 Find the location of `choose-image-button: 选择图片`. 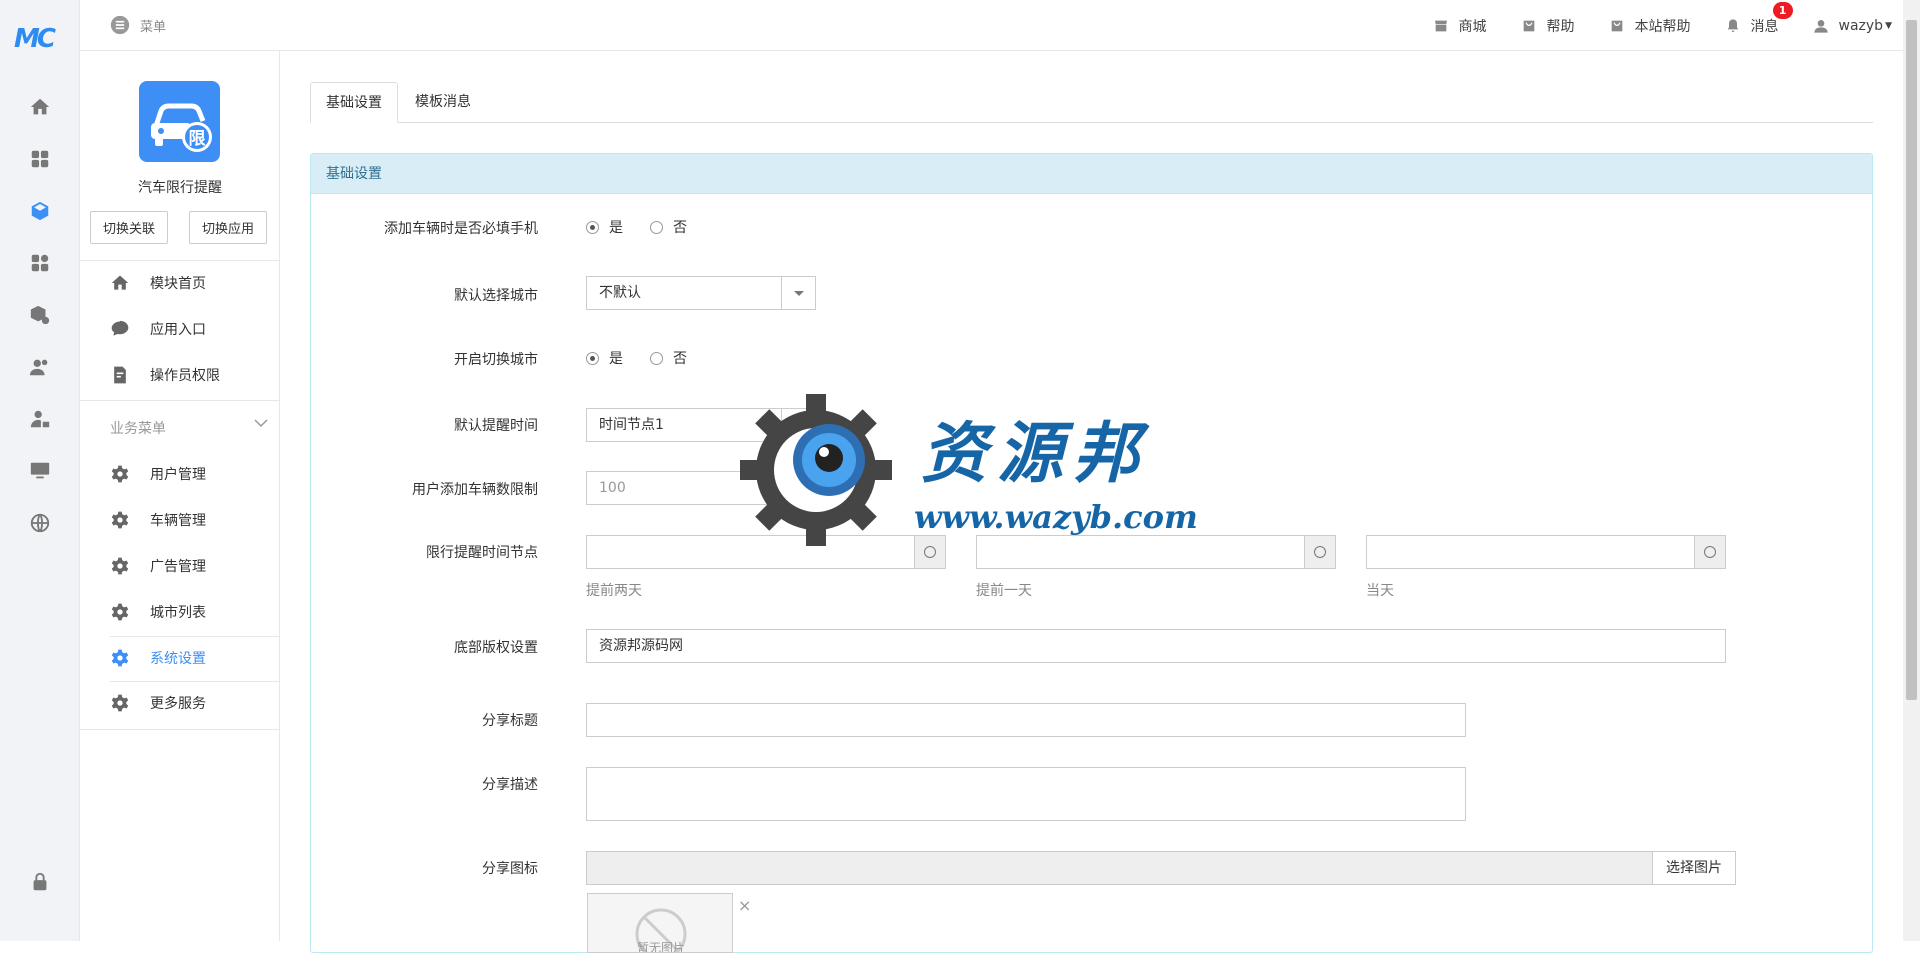

choose-image-button: 选择图片 is located at coordinates (1694, 868).